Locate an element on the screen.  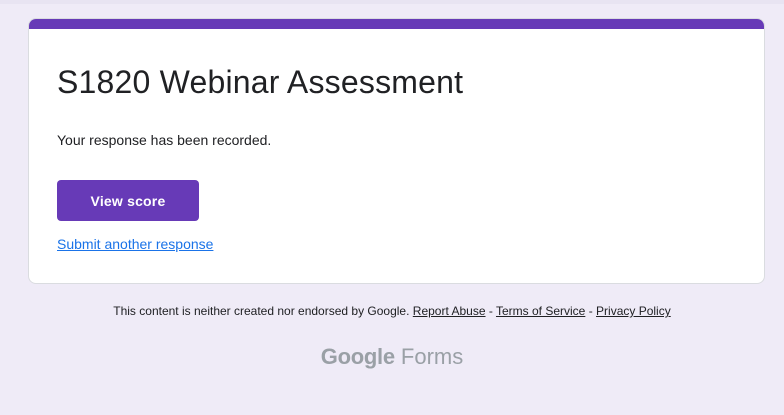
confirmation-message: Your response has been recorded. is located at coordinates (164, 140).